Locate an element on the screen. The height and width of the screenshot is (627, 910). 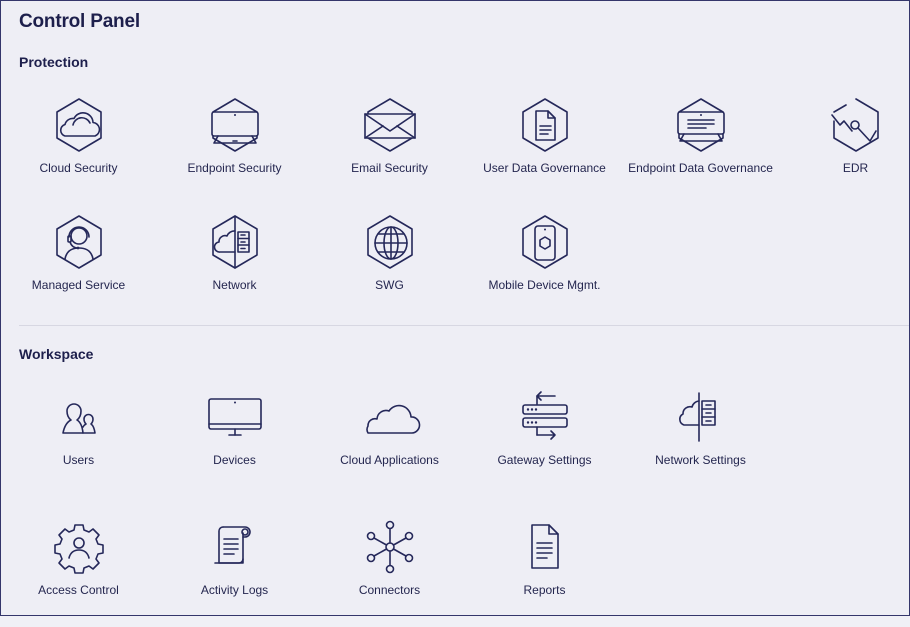
tile-reports: Reports is located at coordinates (544, 572).